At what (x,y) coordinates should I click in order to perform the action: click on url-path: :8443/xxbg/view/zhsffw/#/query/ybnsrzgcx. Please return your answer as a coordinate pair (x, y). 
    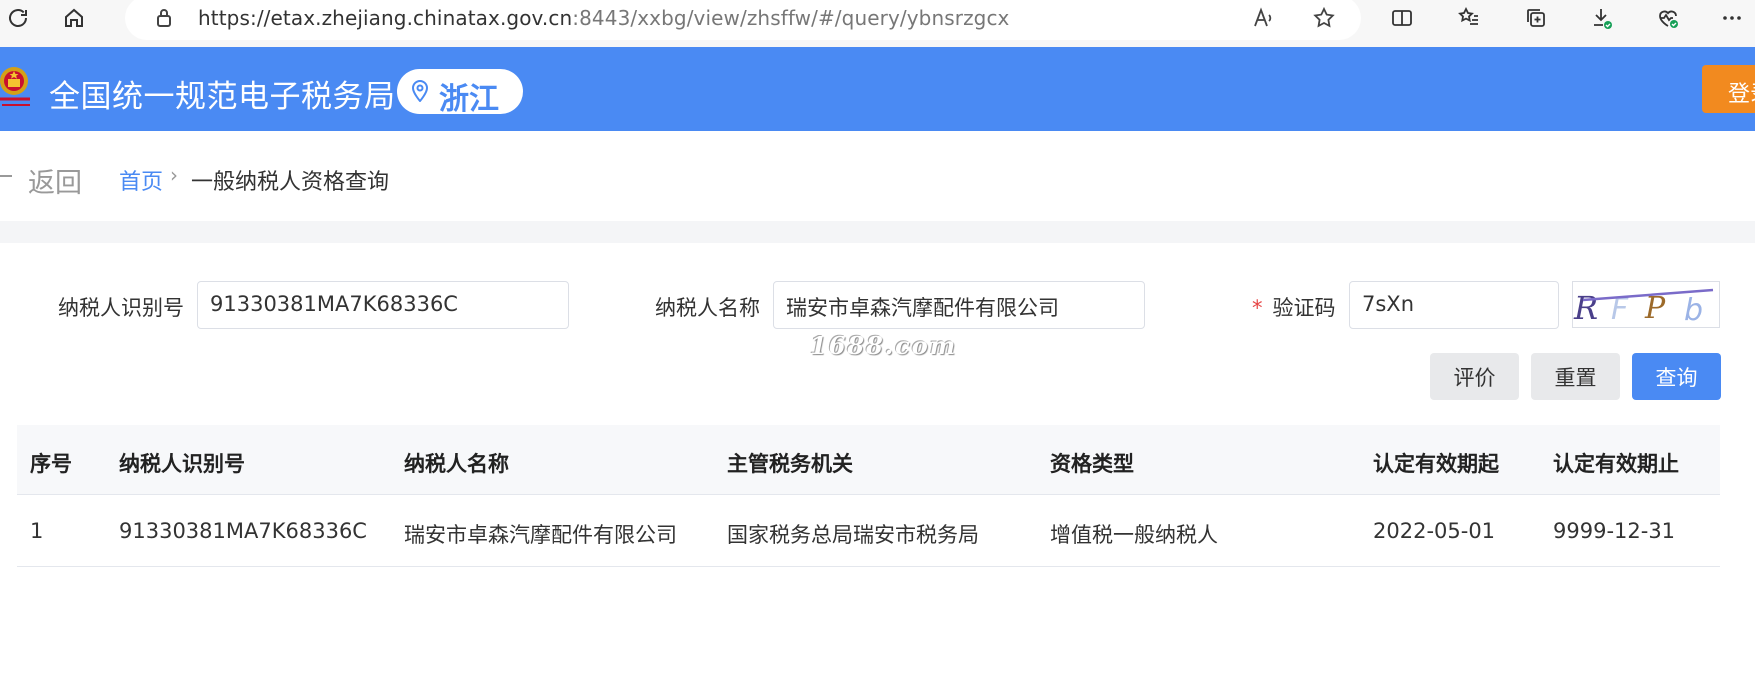
    Looking at the image, I should click on (791, 18).